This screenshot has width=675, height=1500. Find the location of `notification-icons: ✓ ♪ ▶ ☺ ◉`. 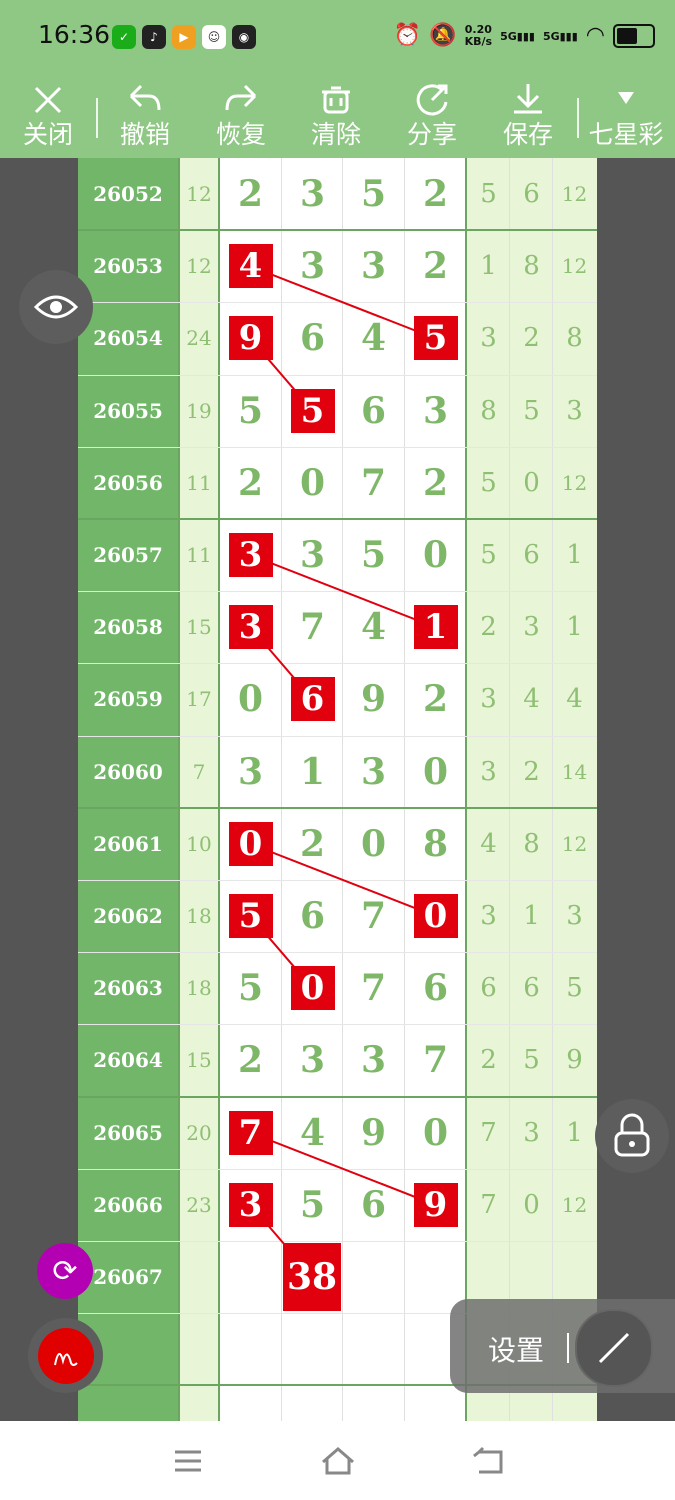

notification-icons: ✓ ♪ ▶ ☺ ◉ is located at coordinates (184, 37).